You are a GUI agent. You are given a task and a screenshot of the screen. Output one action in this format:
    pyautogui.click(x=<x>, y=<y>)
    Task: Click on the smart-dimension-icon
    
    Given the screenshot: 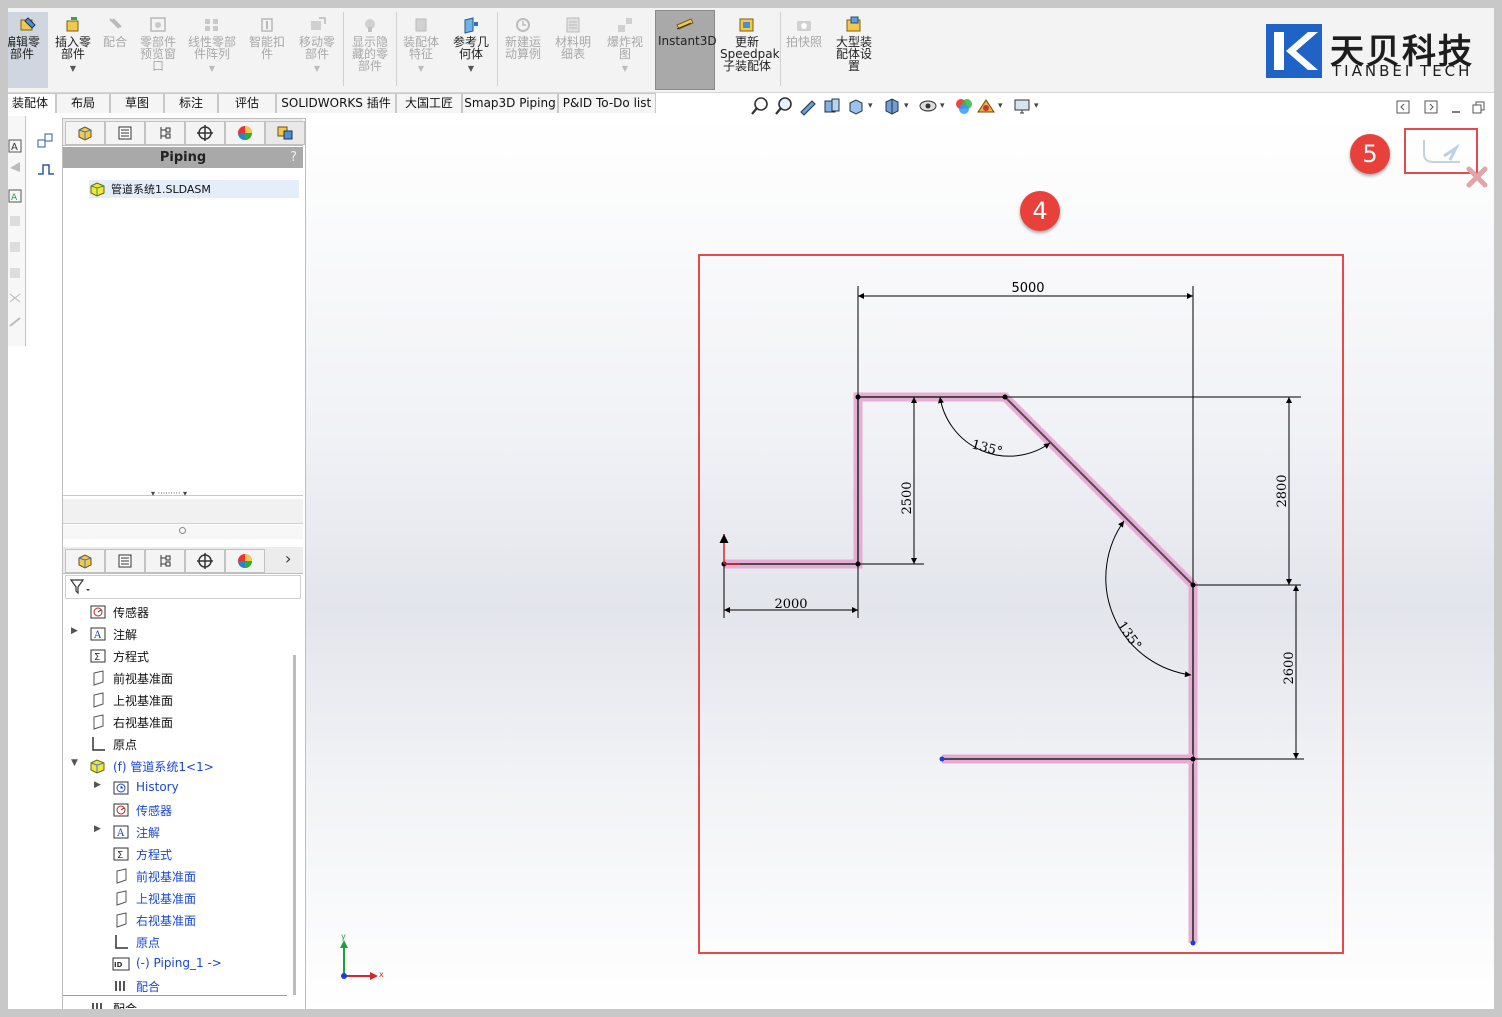 What is the action you would take?
    pyautogui.click(x=46, y=141)
    